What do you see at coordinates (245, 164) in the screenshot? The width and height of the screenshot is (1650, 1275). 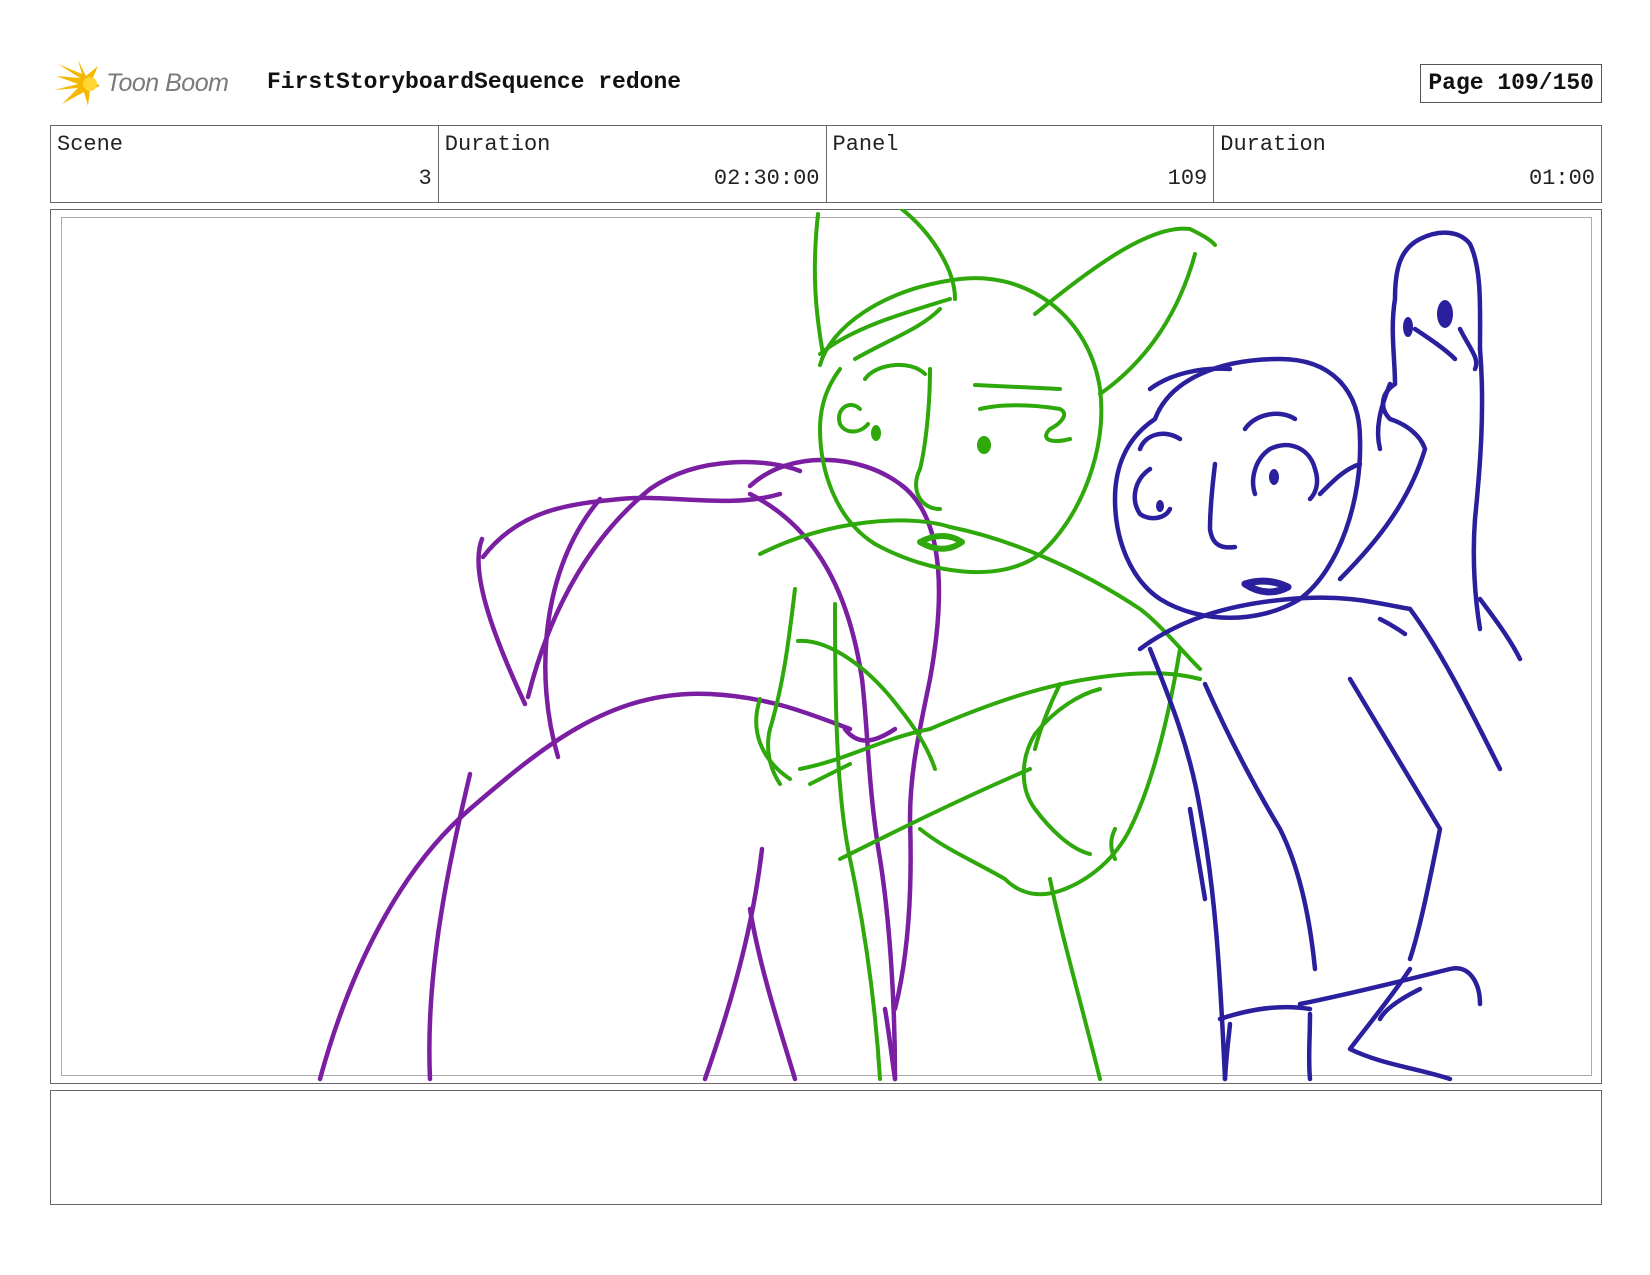 I see `scene-cell: Scene 3` at bounding box center [245, 164].